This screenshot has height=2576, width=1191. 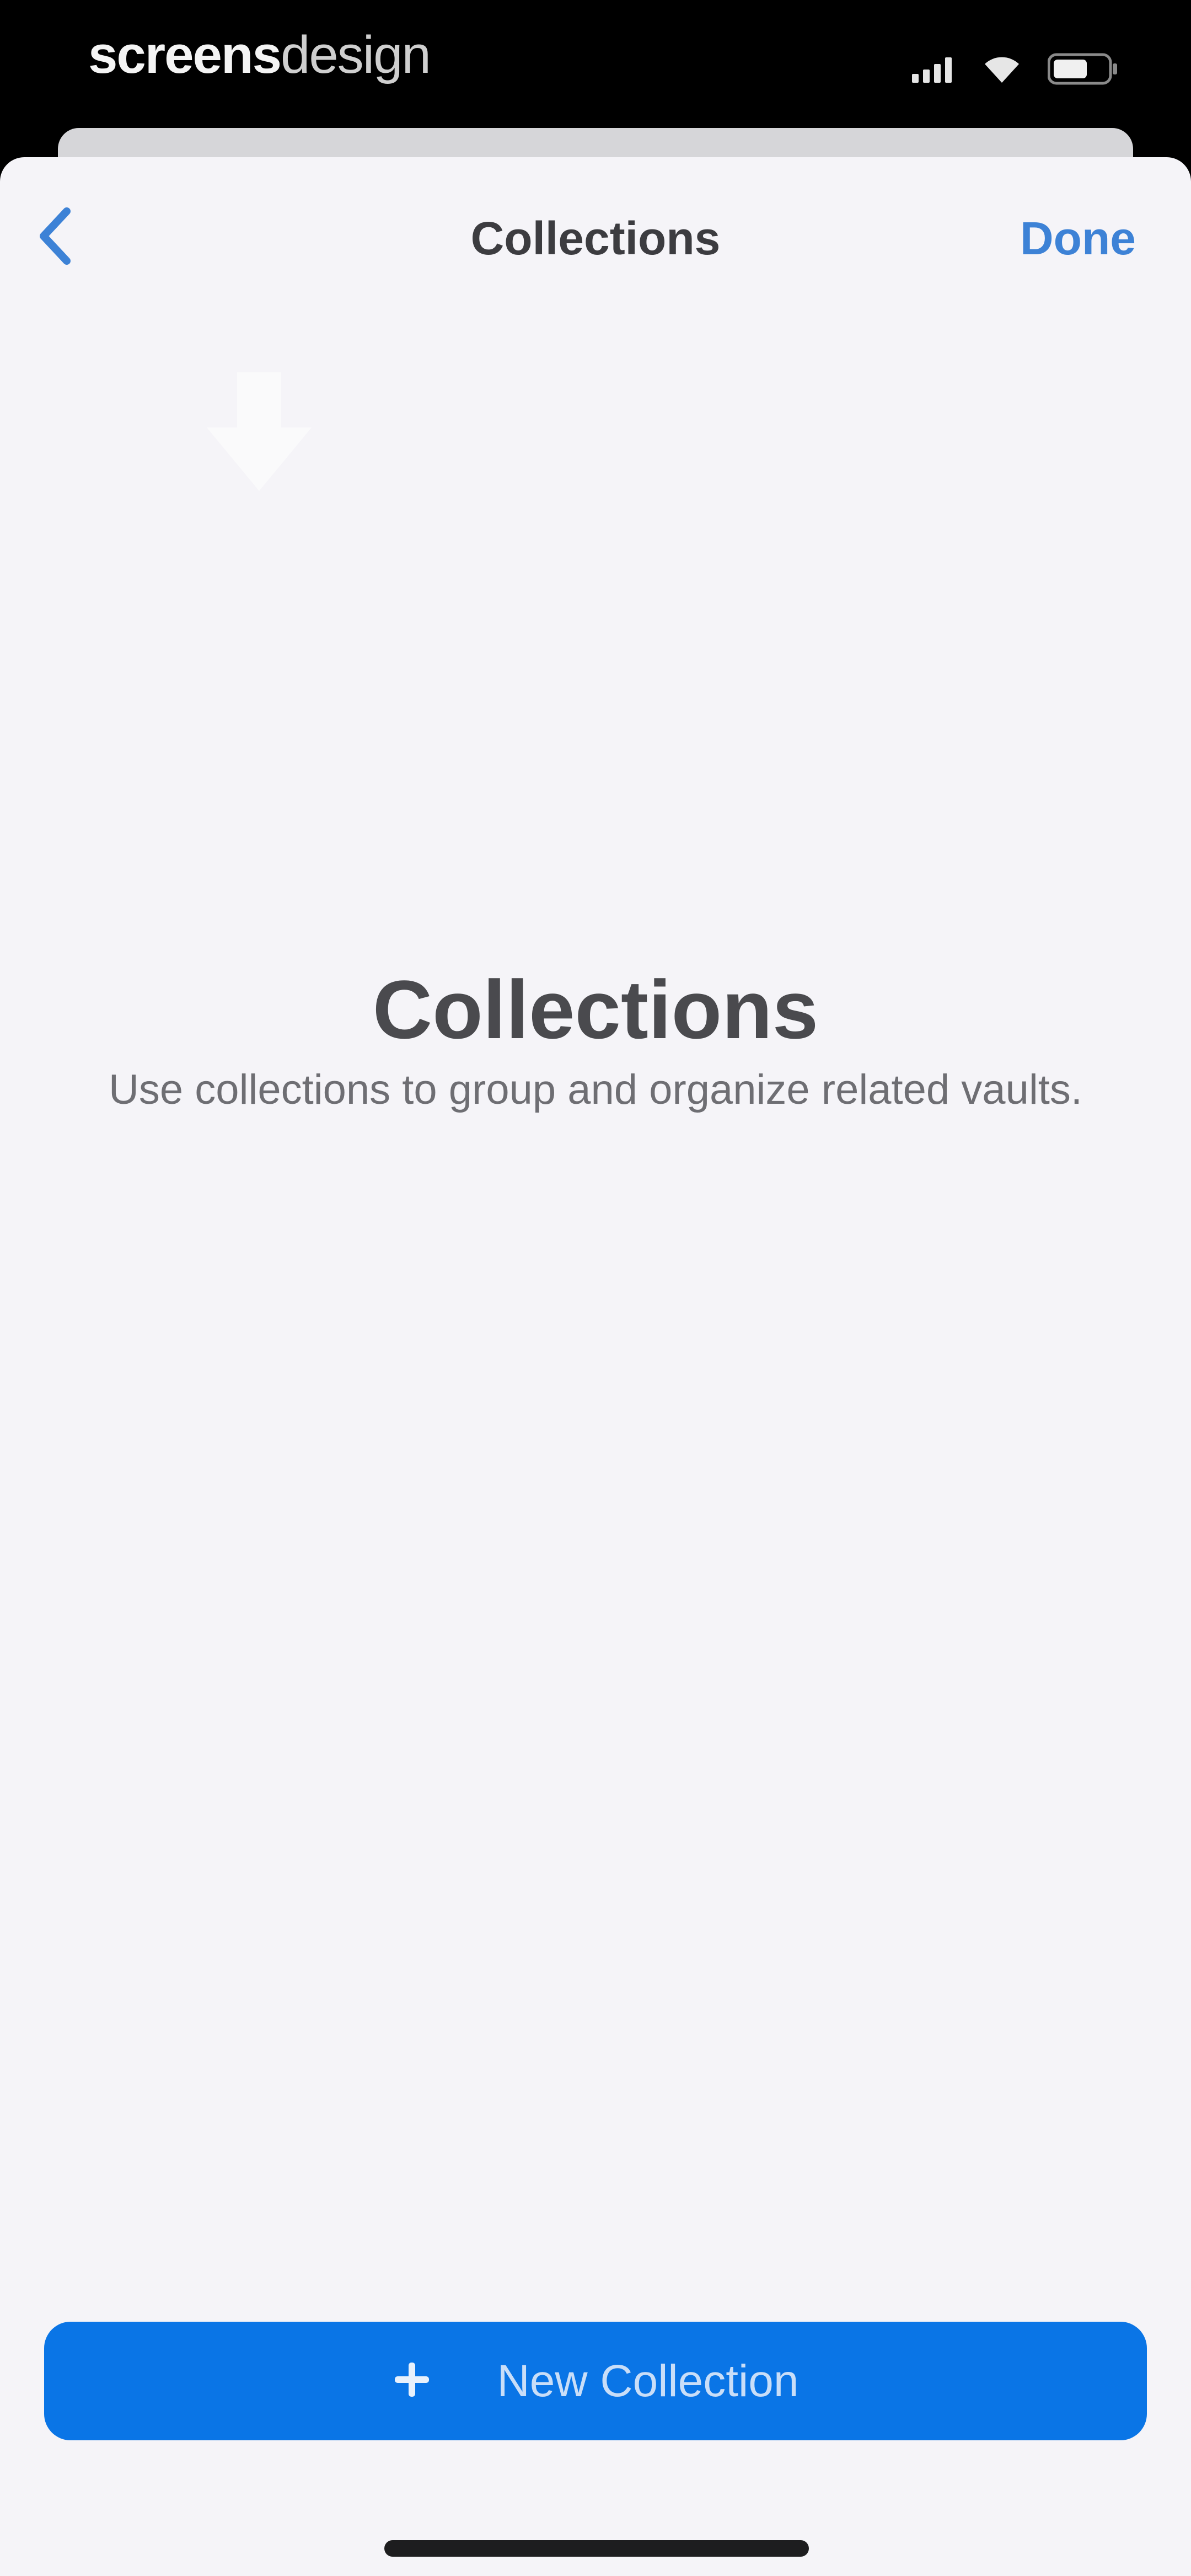 What do you see at coordinates (185, 54) in the screenshot?
I see `watermark-part1: screens` at bounding box center [185, 54].